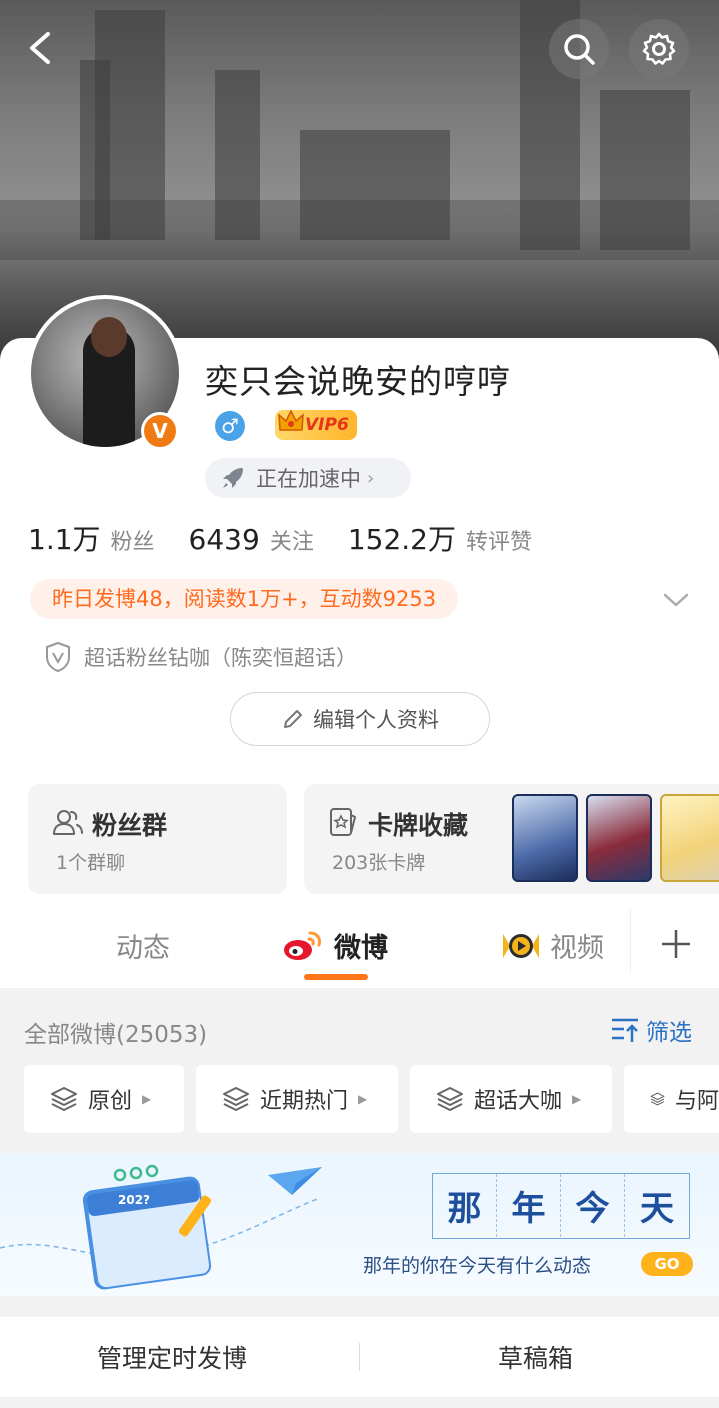 The height and width of the screenshot is (1408, 719). Describe the element at coordinates (224, 539) in the screenshot. I see `stat-value: 6439` at that location.